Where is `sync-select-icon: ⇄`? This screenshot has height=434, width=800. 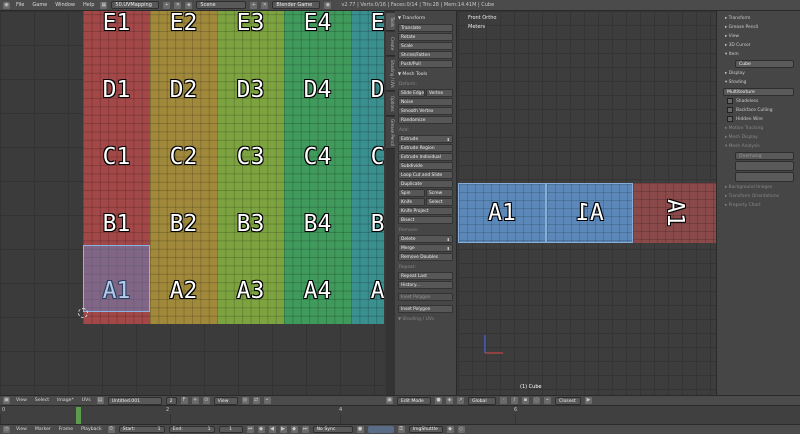 sync-select-icon: ⇄ is located at coordinates (256, 400).